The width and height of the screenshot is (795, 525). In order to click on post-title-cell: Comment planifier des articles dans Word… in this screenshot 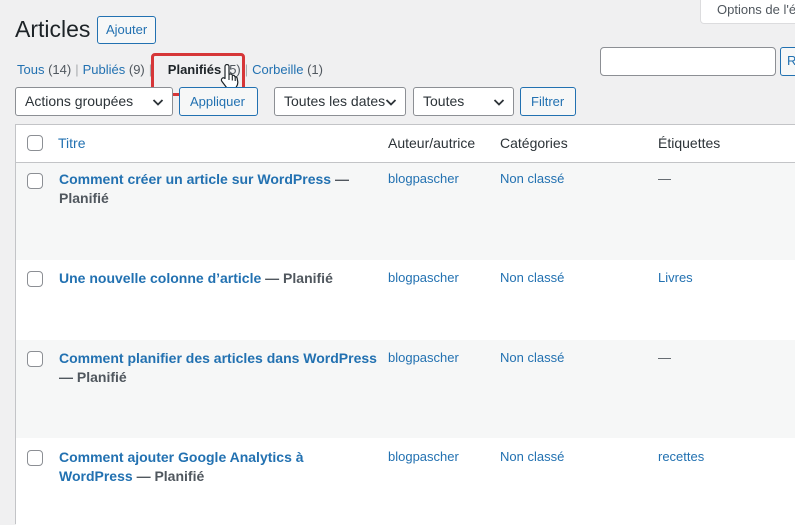, I will do `click(218, 368)`.